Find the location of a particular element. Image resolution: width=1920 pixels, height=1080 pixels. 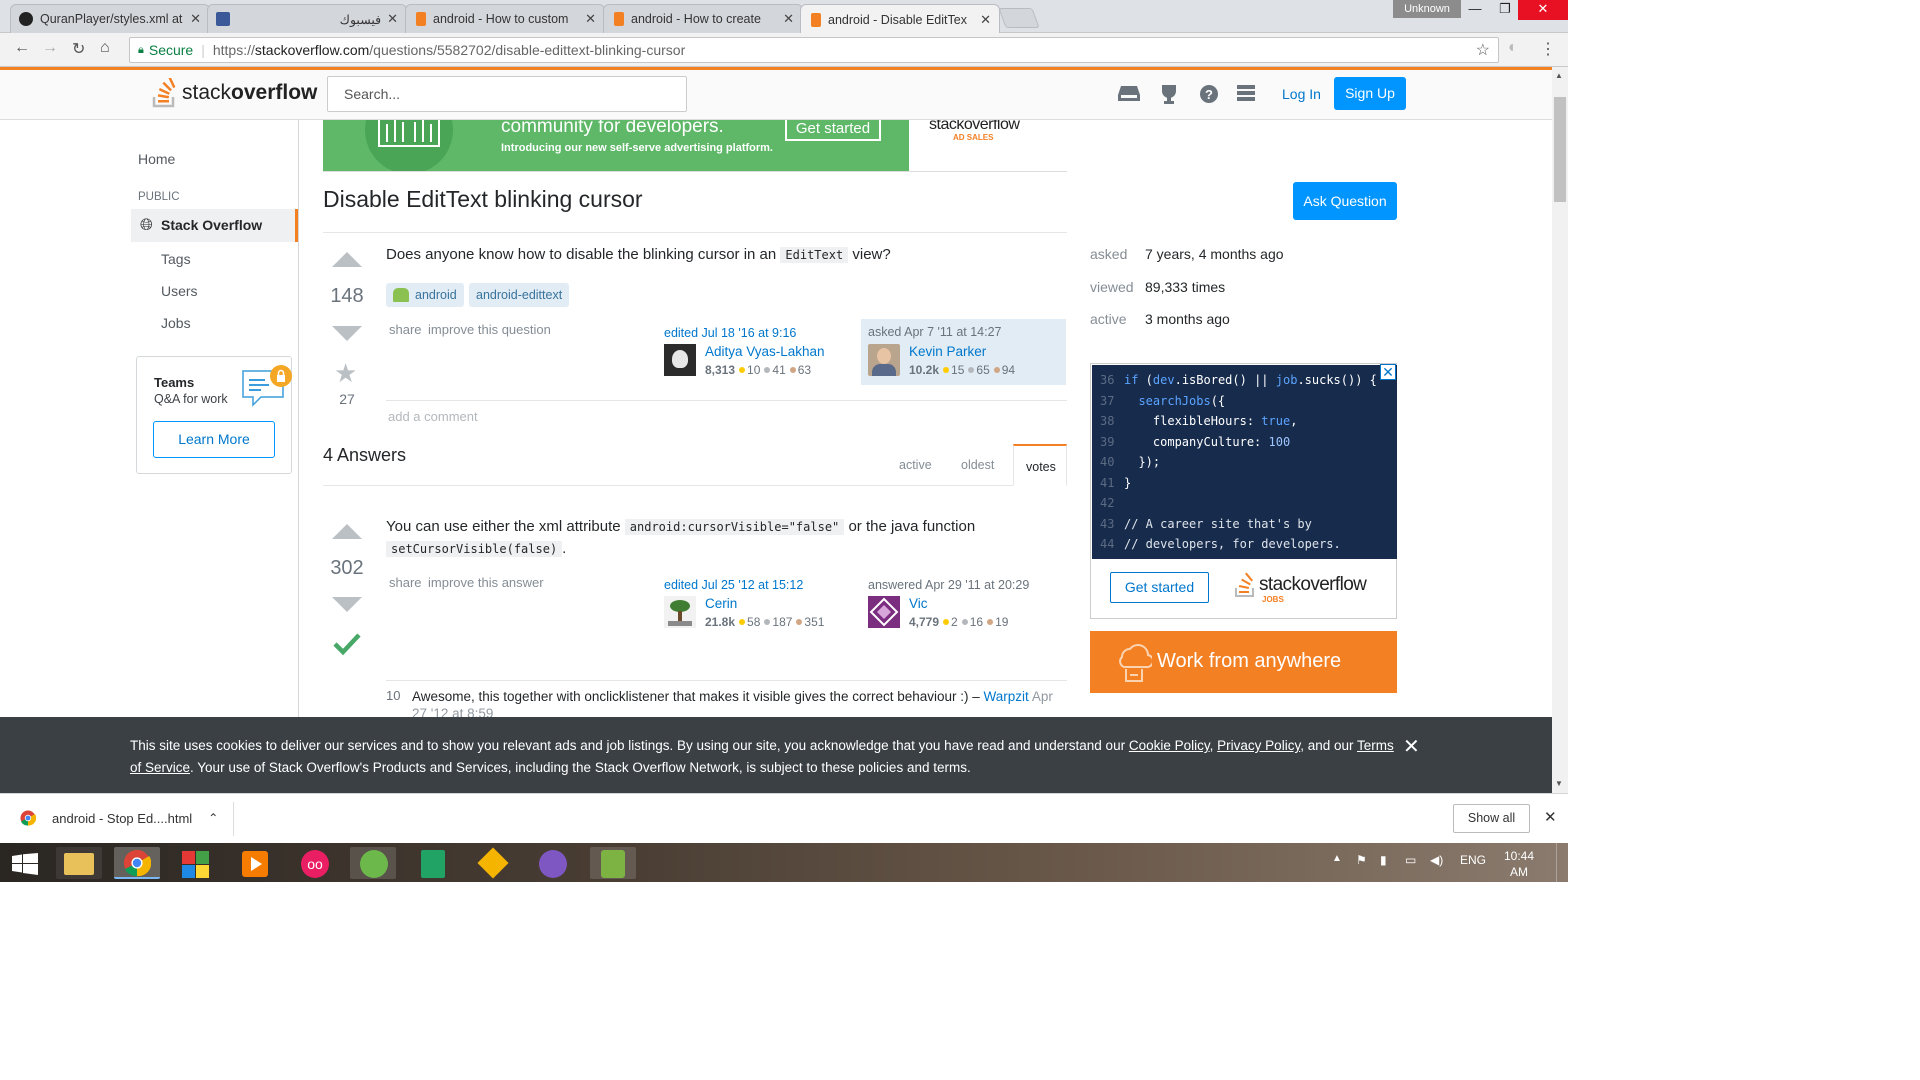

cookie-policy-link: Cookie Policy is located at coordinates (1169, 745).